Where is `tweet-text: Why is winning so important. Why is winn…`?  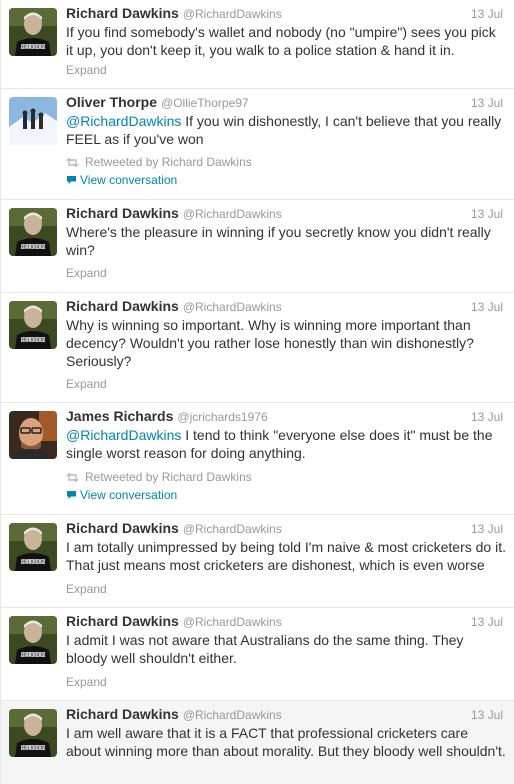
tweet-text: Why is winning so important. Why is winn… is located at coordinates (270, 343).